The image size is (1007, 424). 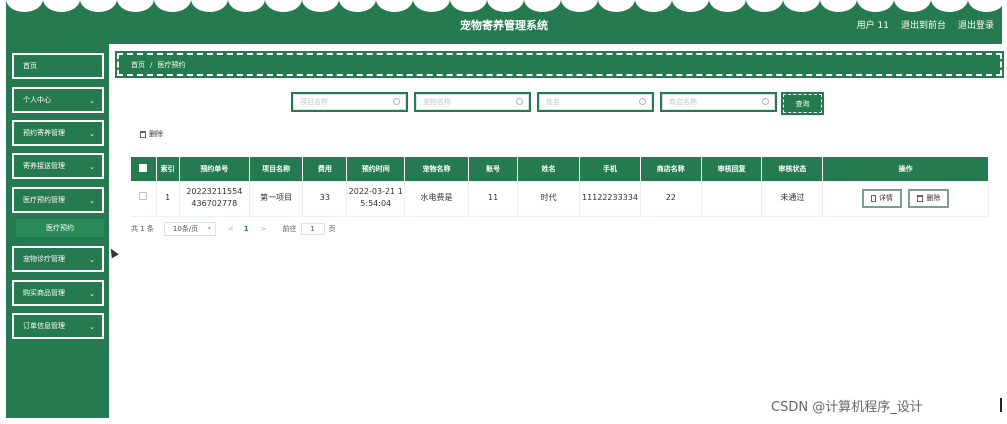 What do you see at coordinates (905, 199) in the screenshot?
I see `cell-actions: 详情 删除` at bounding box center [905, 199].